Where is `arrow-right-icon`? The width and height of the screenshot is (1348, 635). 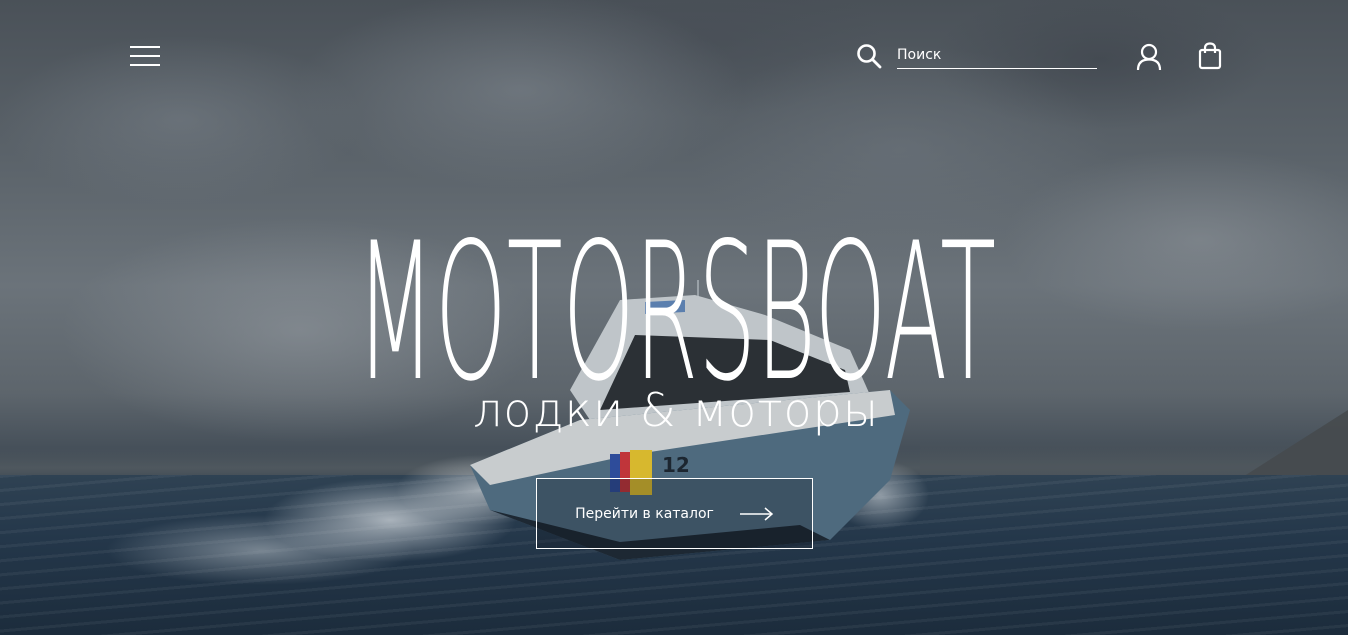
arrow-right-icon is located at coordinates (756, 513).